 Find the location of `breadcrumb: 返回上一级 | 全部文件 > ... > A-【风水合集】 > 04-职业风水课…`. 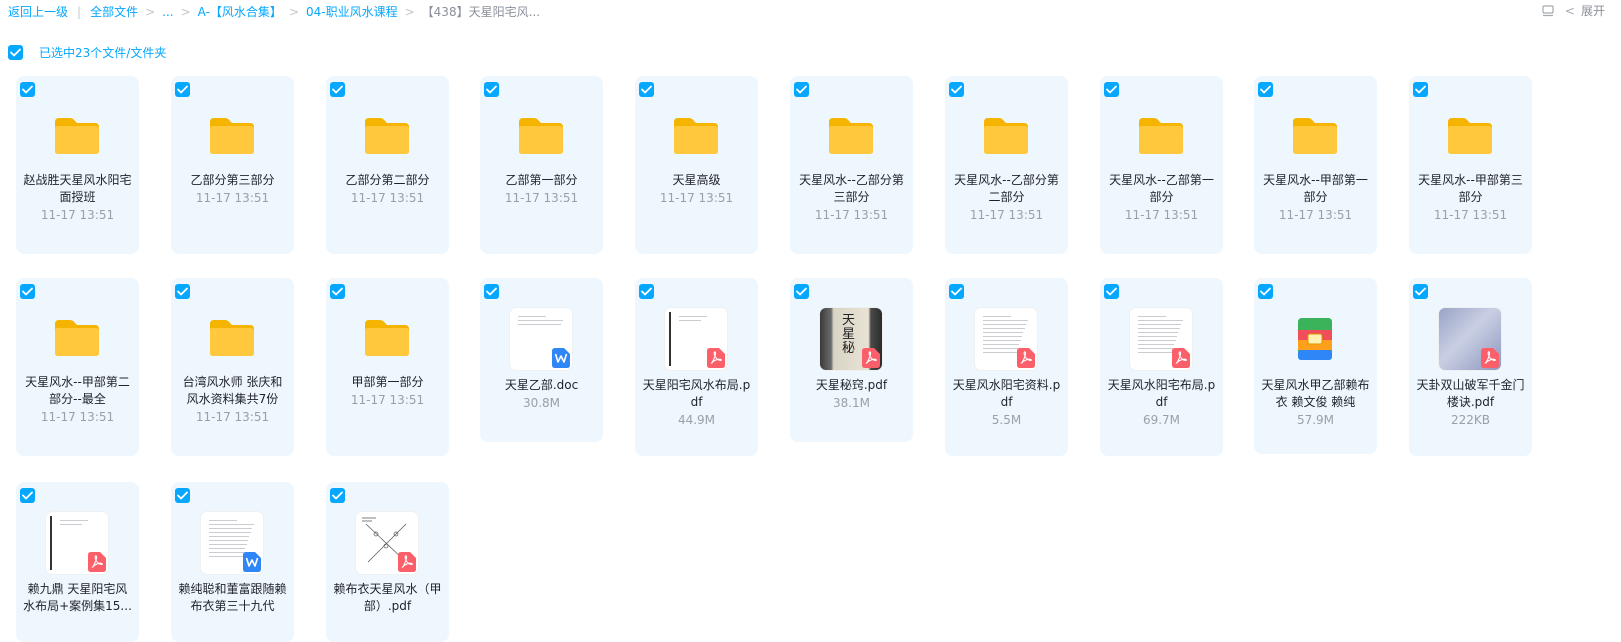

breadcrumb: 返回上一级 | 全部文件 > ... > A-【风水合集】 > 04-职业风水课… is located at coordinates (274, 11).